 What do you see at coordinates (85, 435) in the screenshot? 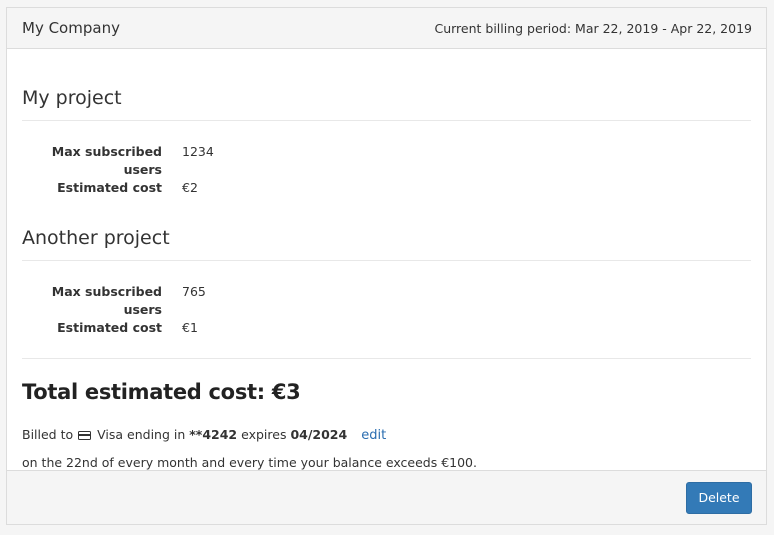
I see `credit-card-icon` at bounding box center [85, 435].